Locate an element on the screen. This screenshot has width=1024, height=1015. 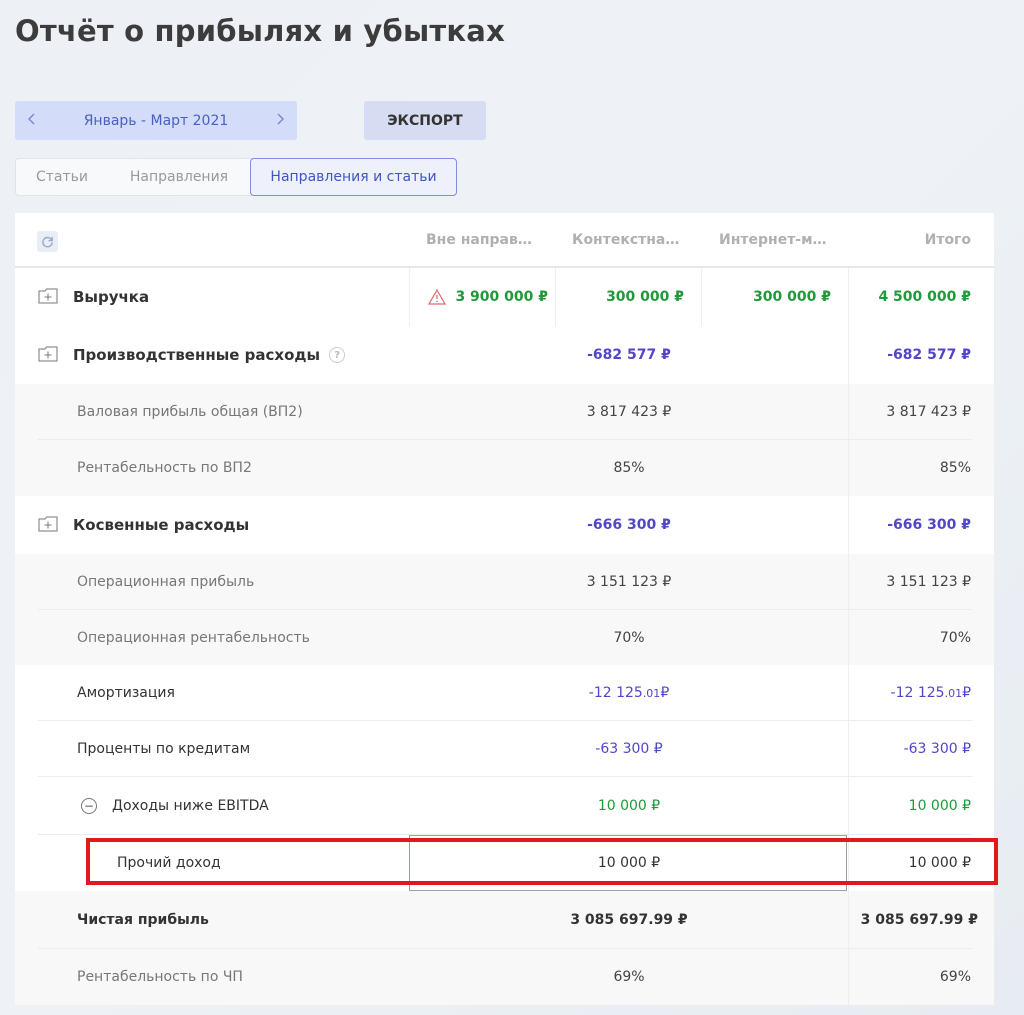
chevron-right-icon is located at coordinates (280, 120).